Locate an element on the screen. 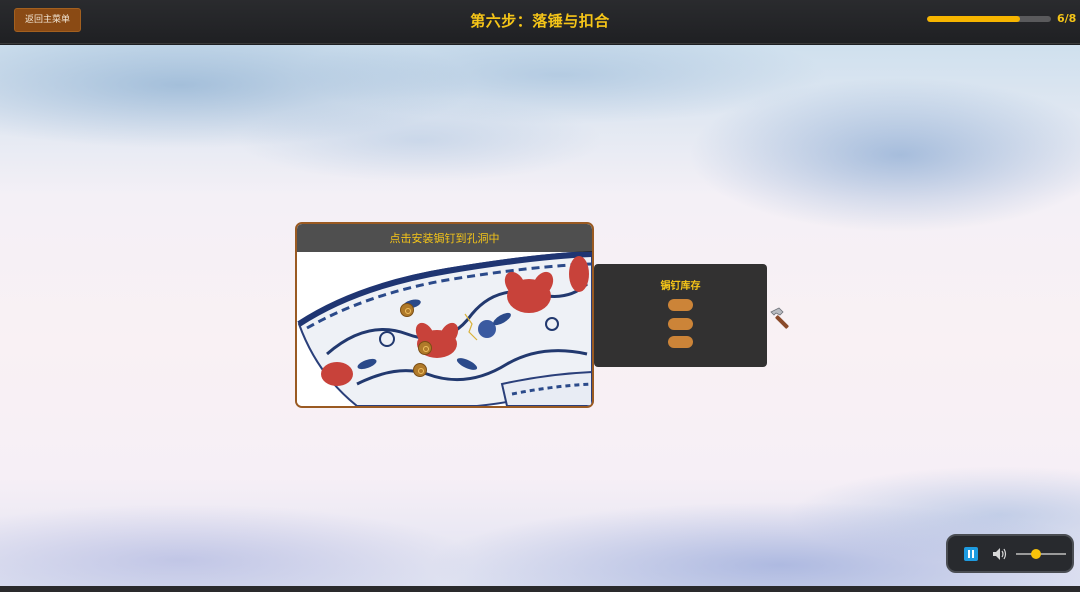 The image size is (1080, 592). rivet-inventory: 锔钉库存 is located at coordinates (680, 315).